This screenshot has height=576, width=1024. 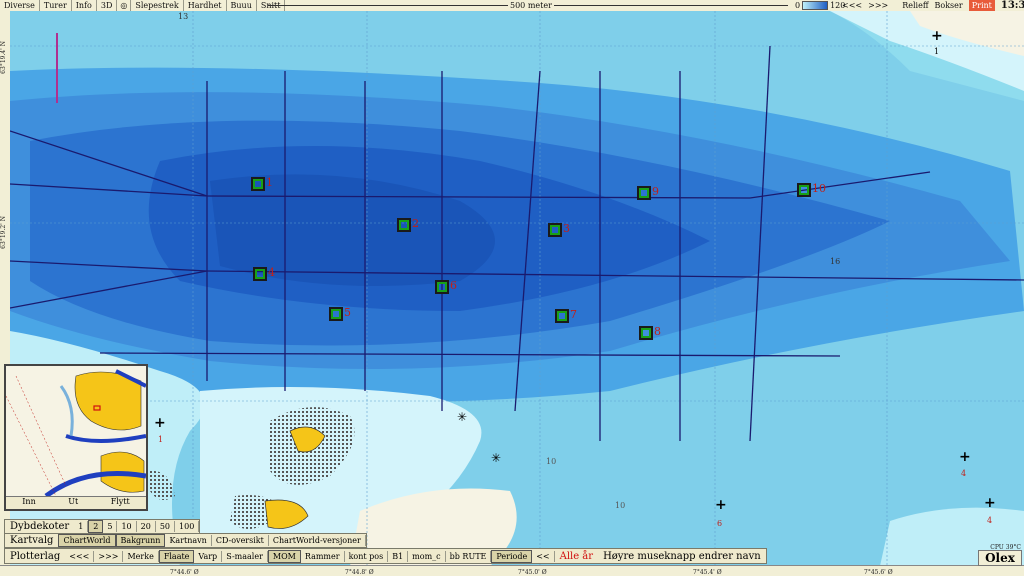 I want to click on contour-5-button: 5, so click(x=110, y=526).